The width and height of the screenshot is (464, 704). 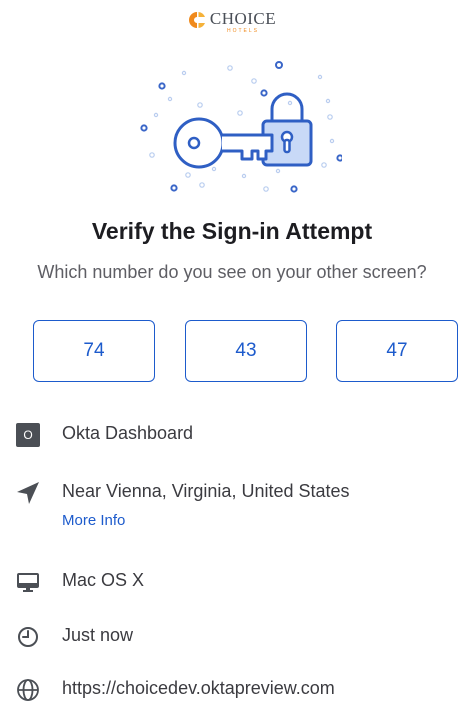 I want to click on brand-name: CHOICE, so click(x=243, y=18).